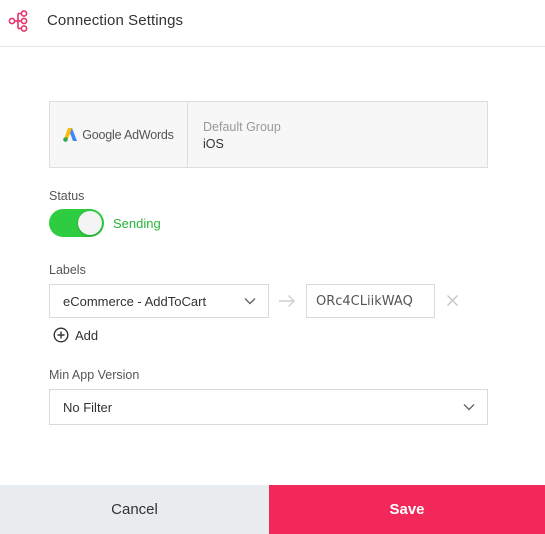 The image size is (545, 534). I want to click on label-code-input, so click(370, 301).